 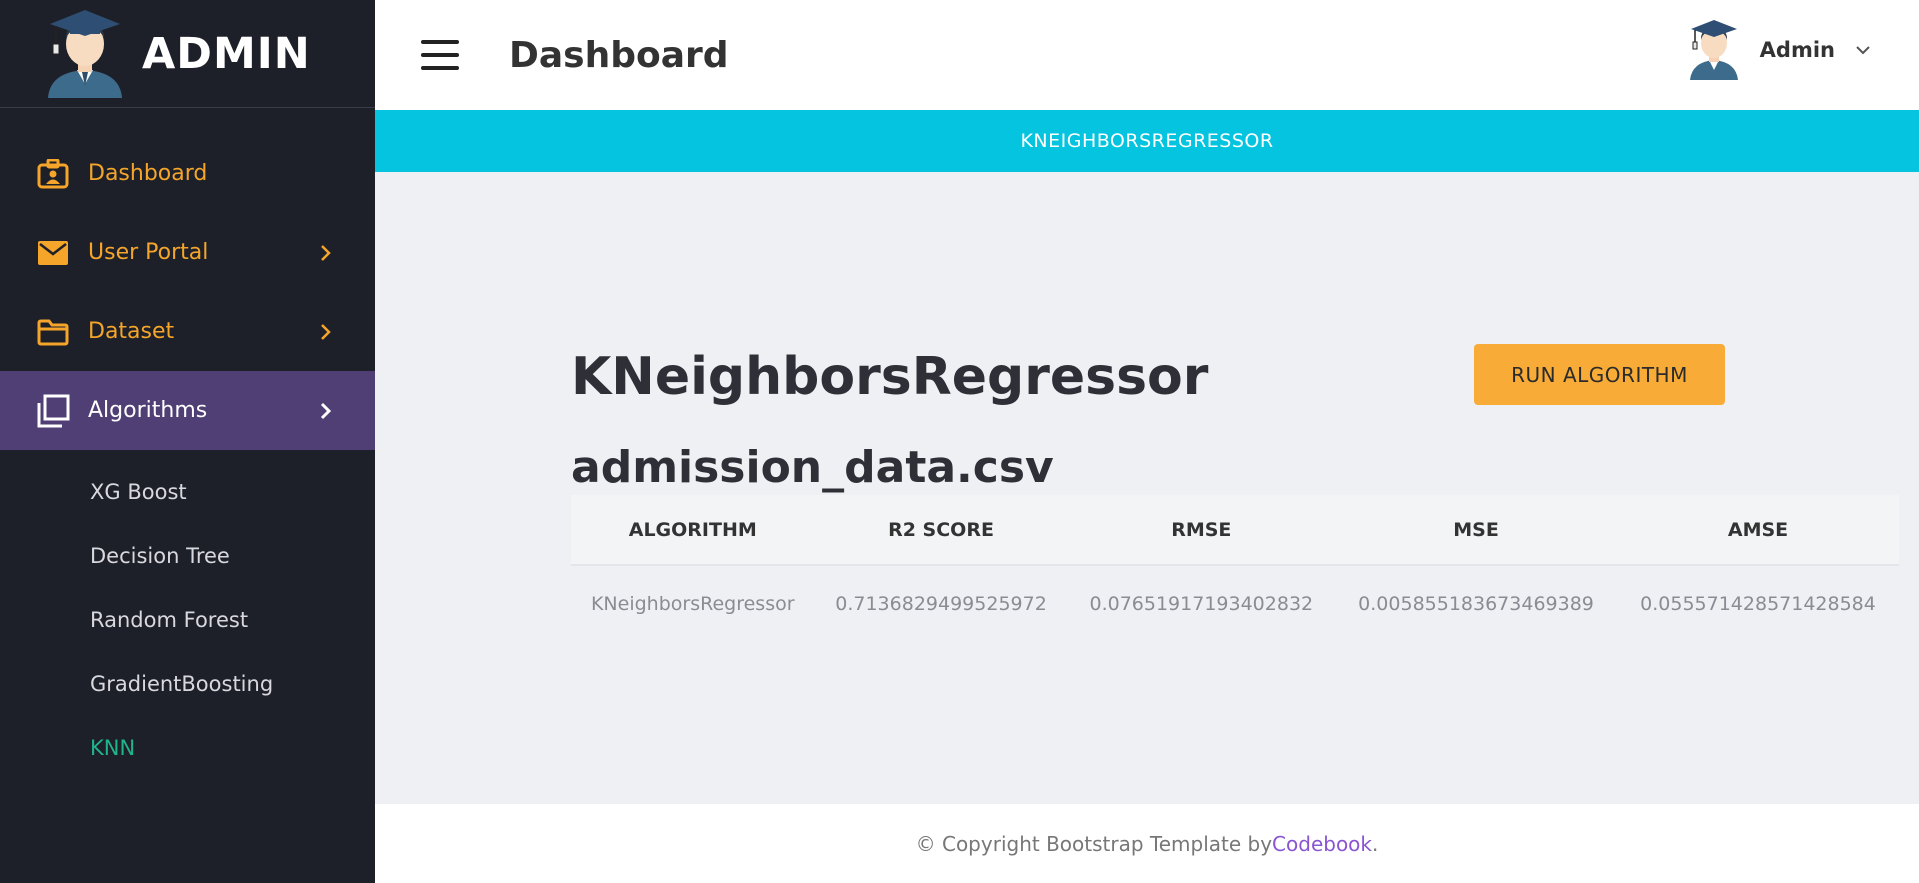 I want to click on folder-icon, so click(x=53, y=332).